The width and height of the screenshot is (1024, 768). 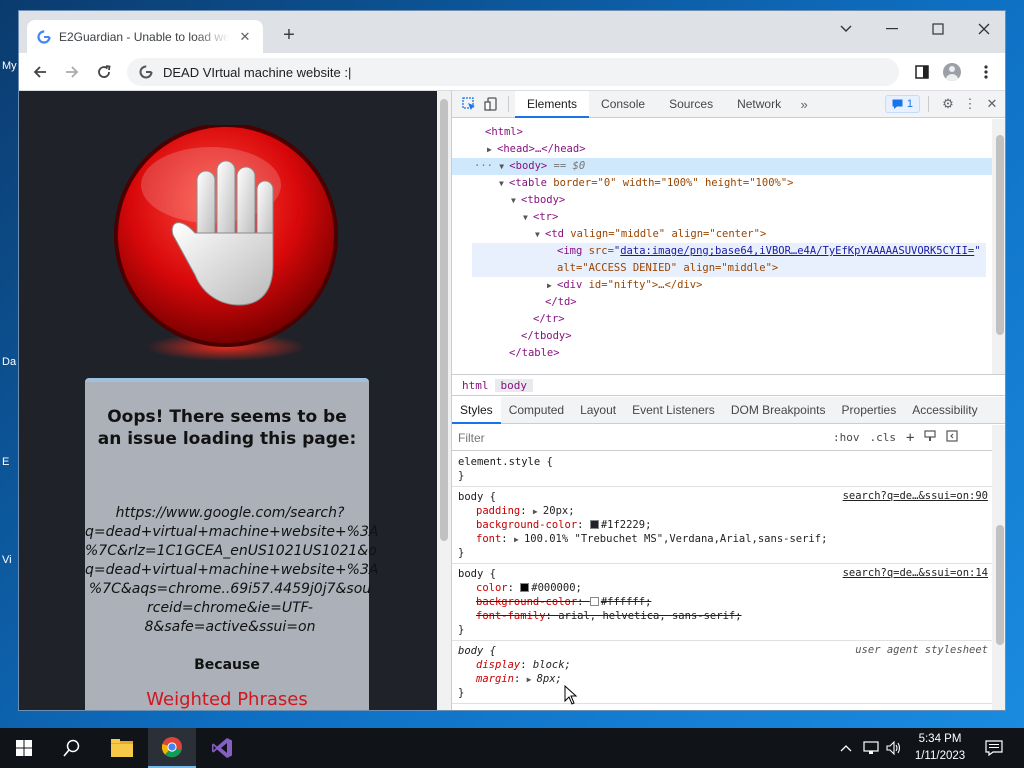 What do you see at coordinates (40, 72) in the screenshot?
I see `arrow-left-icon` at bounding box center [40, 72].